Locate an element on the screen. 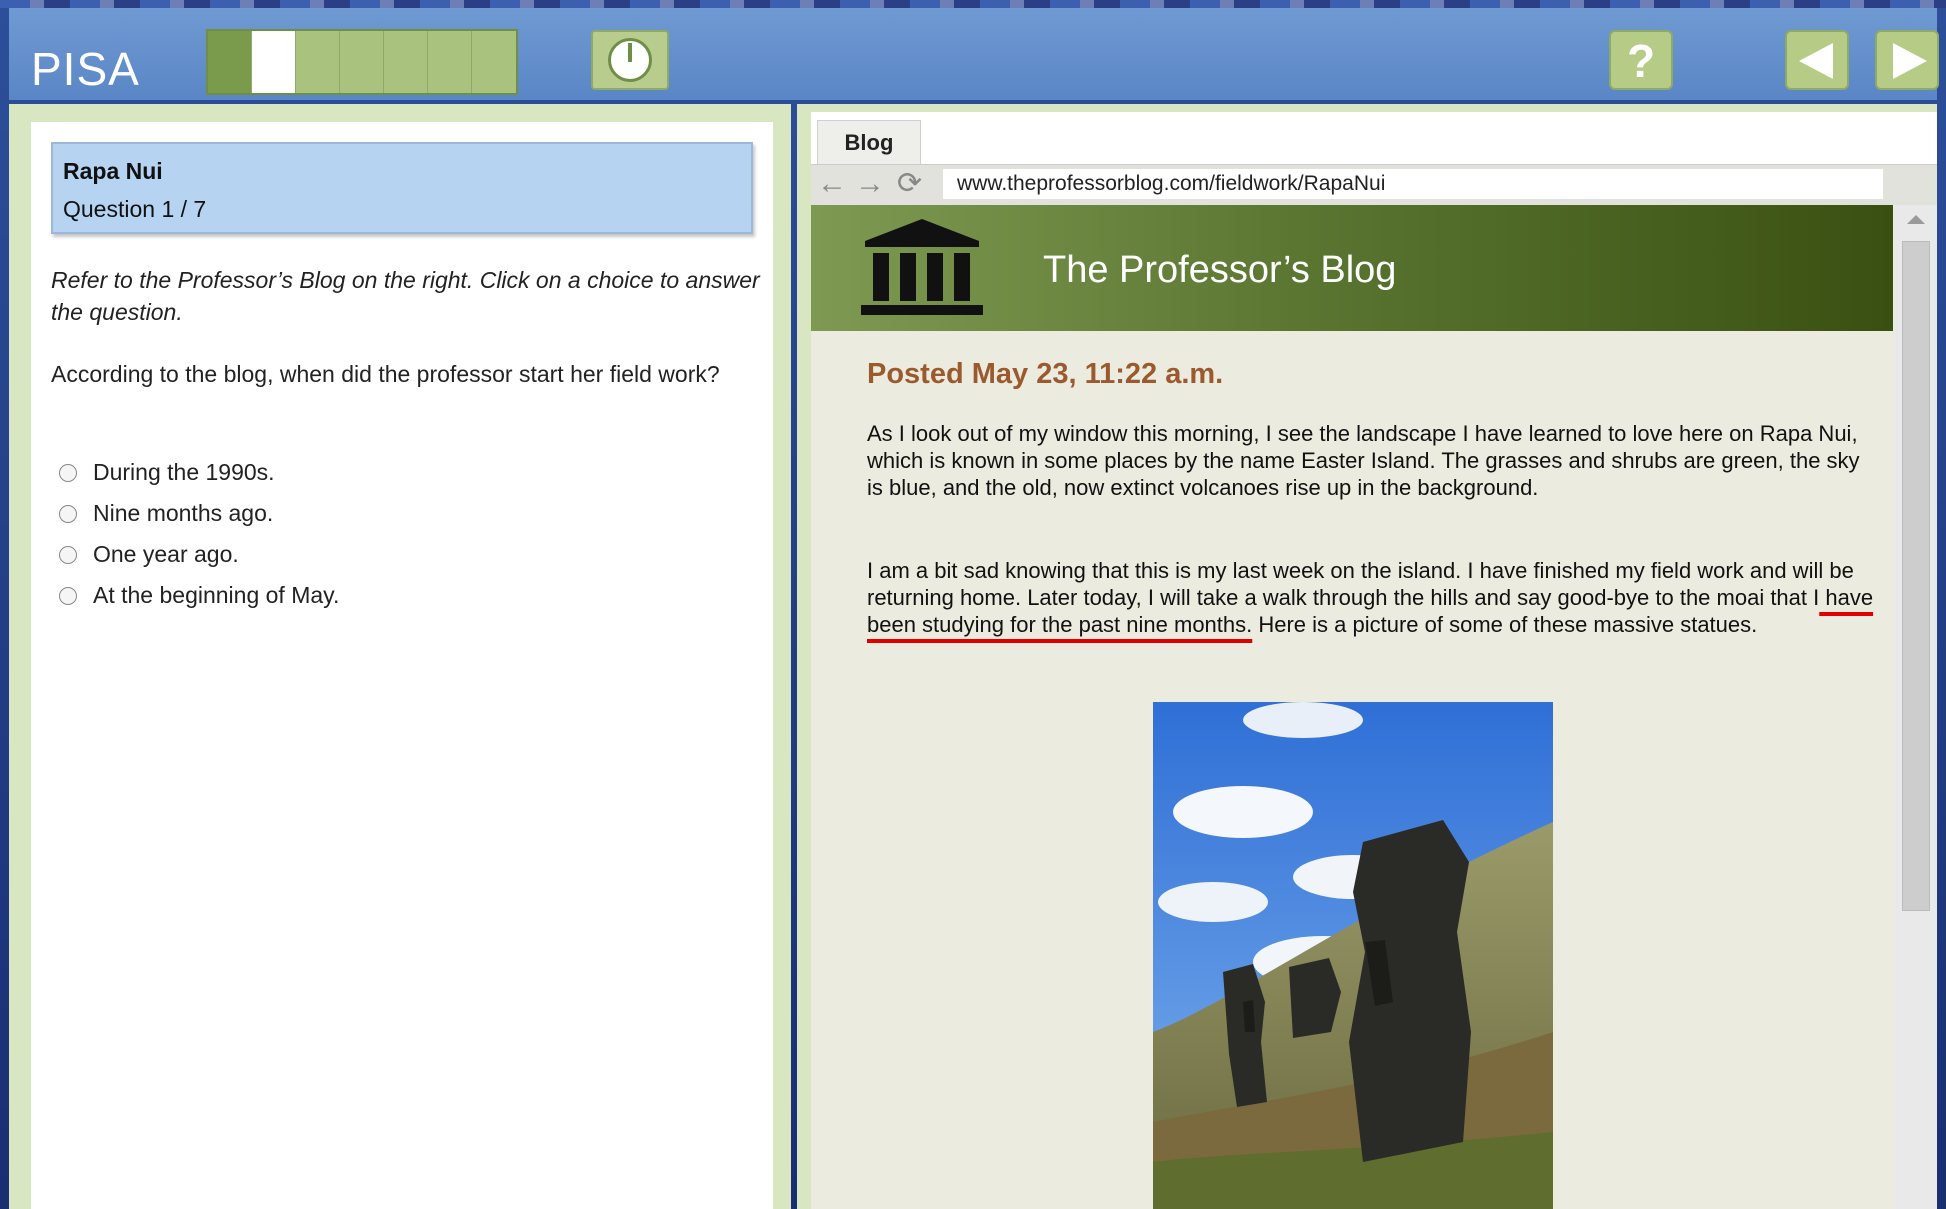 The height and width of the screenshot is (1209, 1946). previous-button is located at coordinates (1817, 60).